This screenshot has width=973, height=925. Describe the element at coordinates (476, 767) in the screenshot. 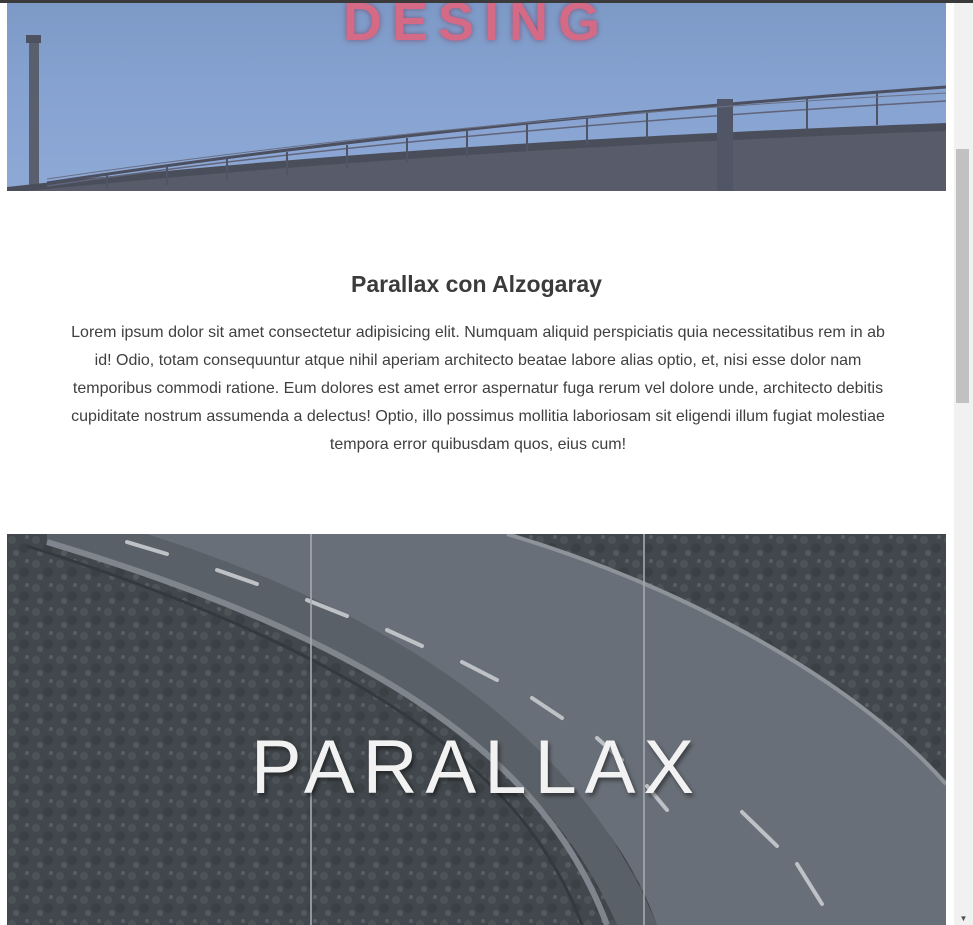

I see `hero-bottom-title: PARALLAX` at that location.